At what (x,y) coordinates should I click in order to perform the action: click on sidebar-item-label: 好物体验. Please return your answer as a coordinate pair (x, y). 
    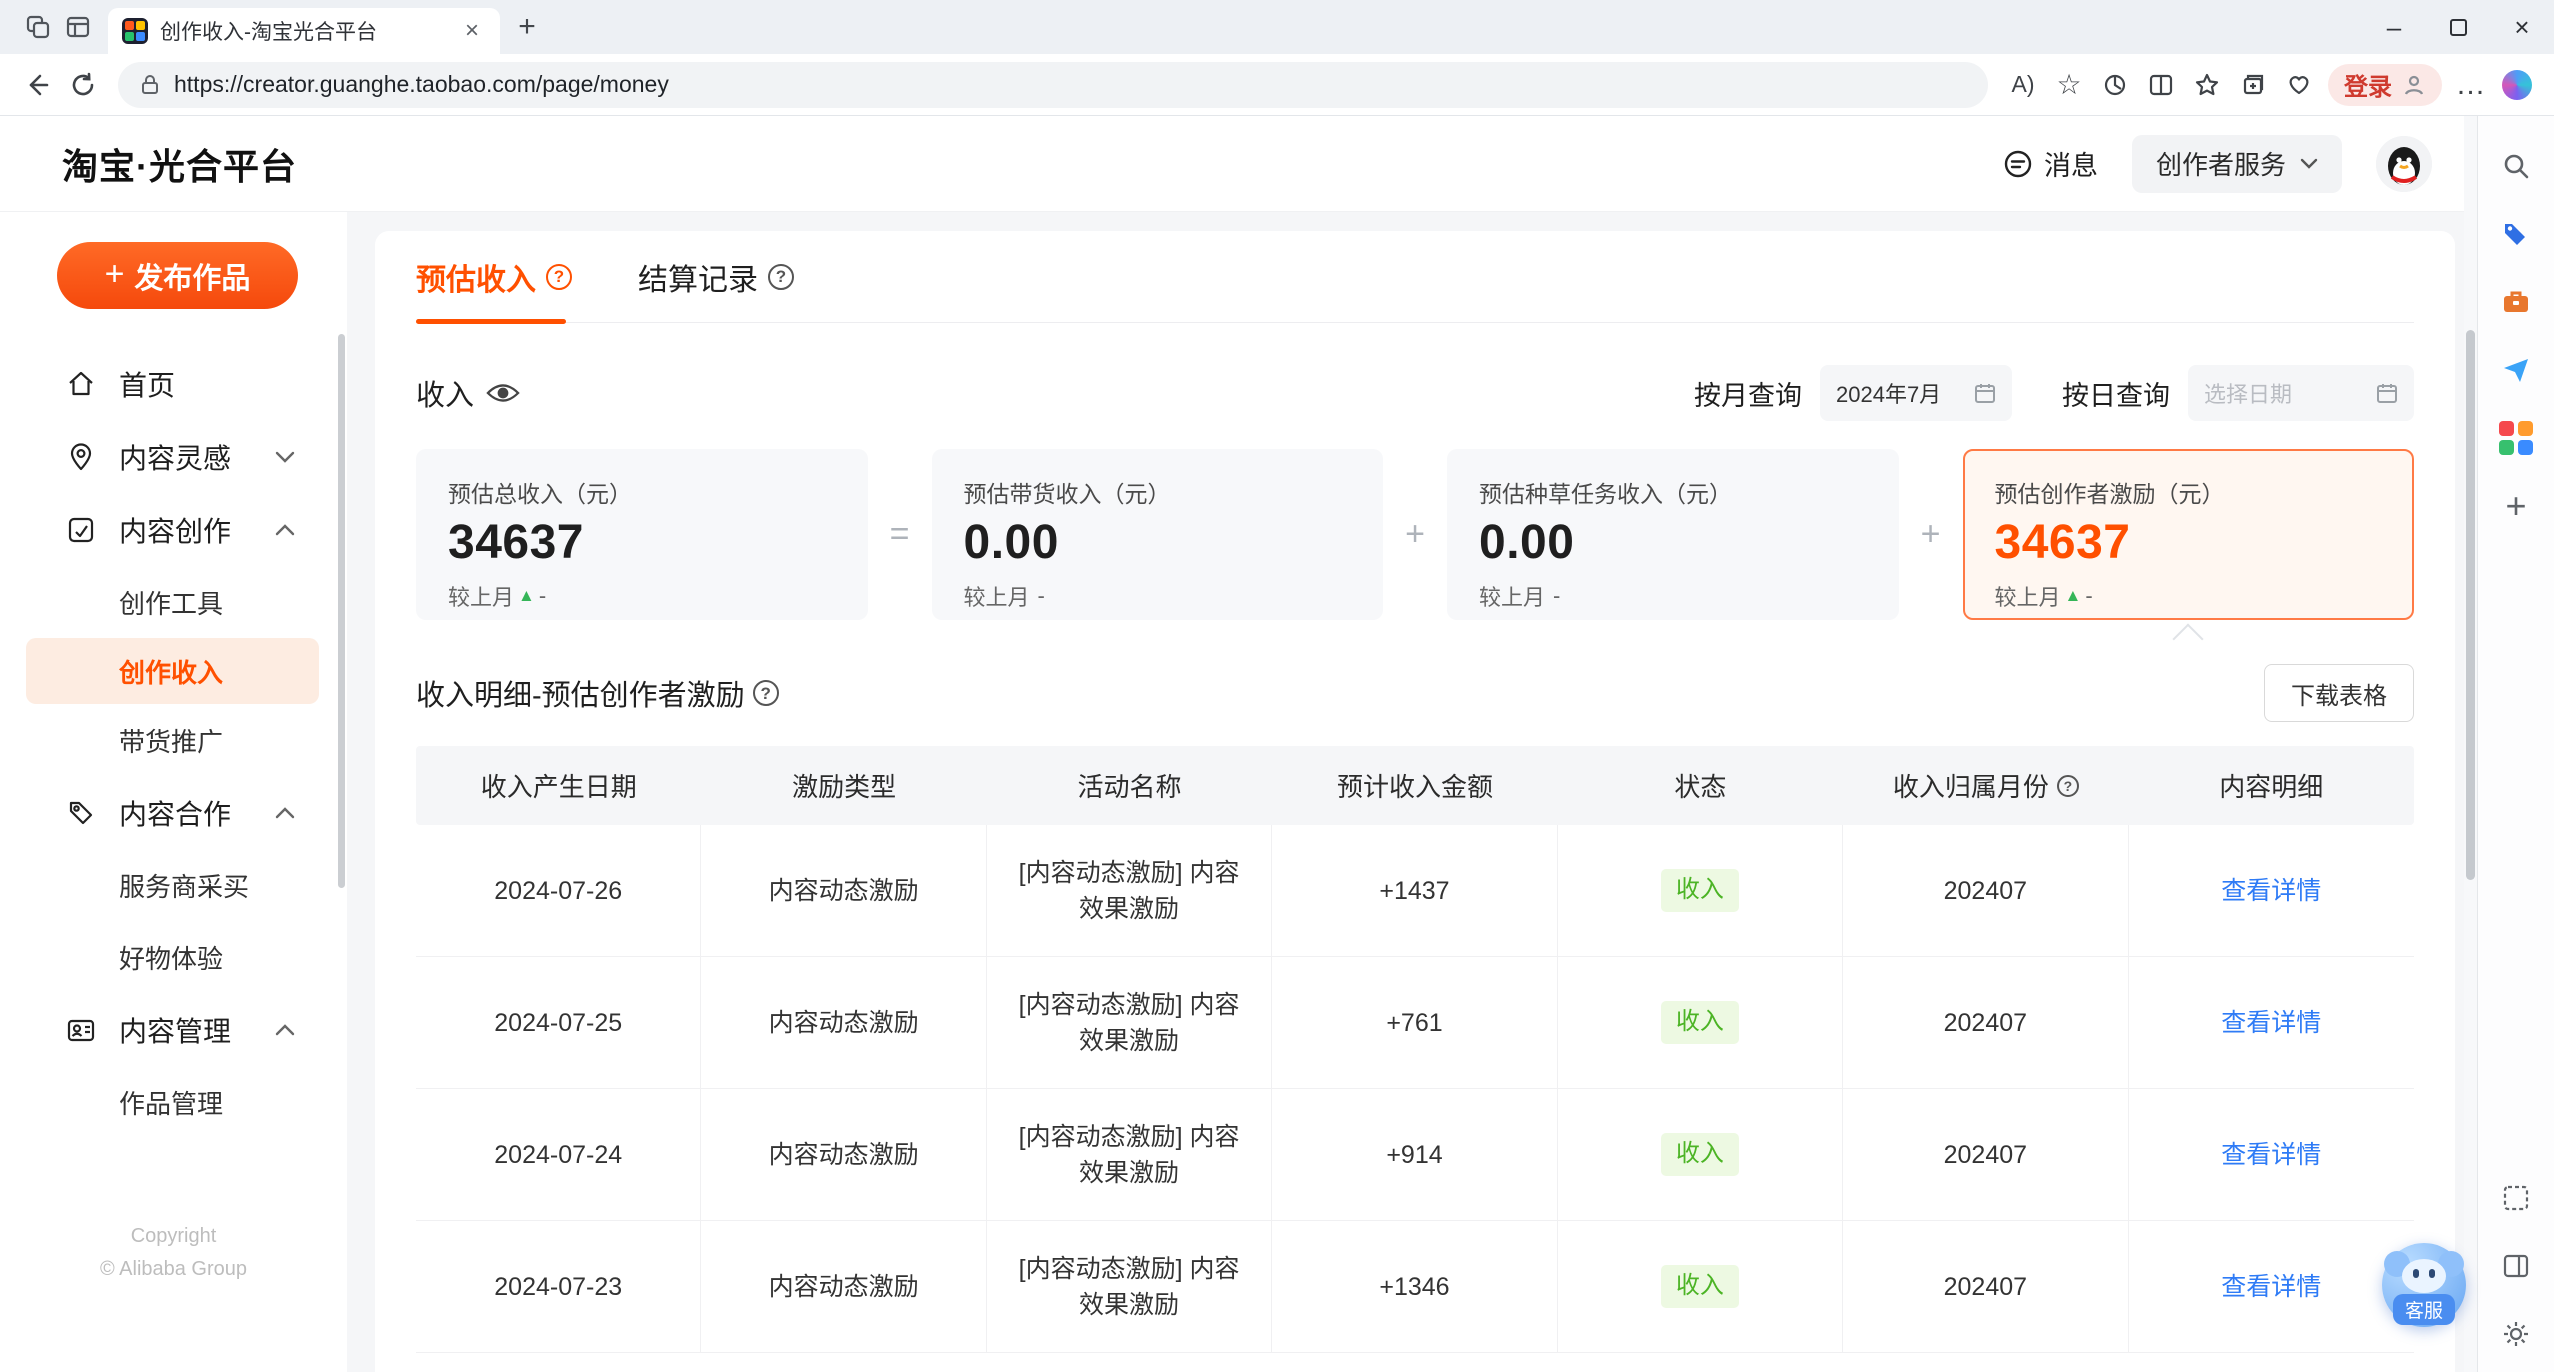
    Looking at the image, I should click on (171, 958).